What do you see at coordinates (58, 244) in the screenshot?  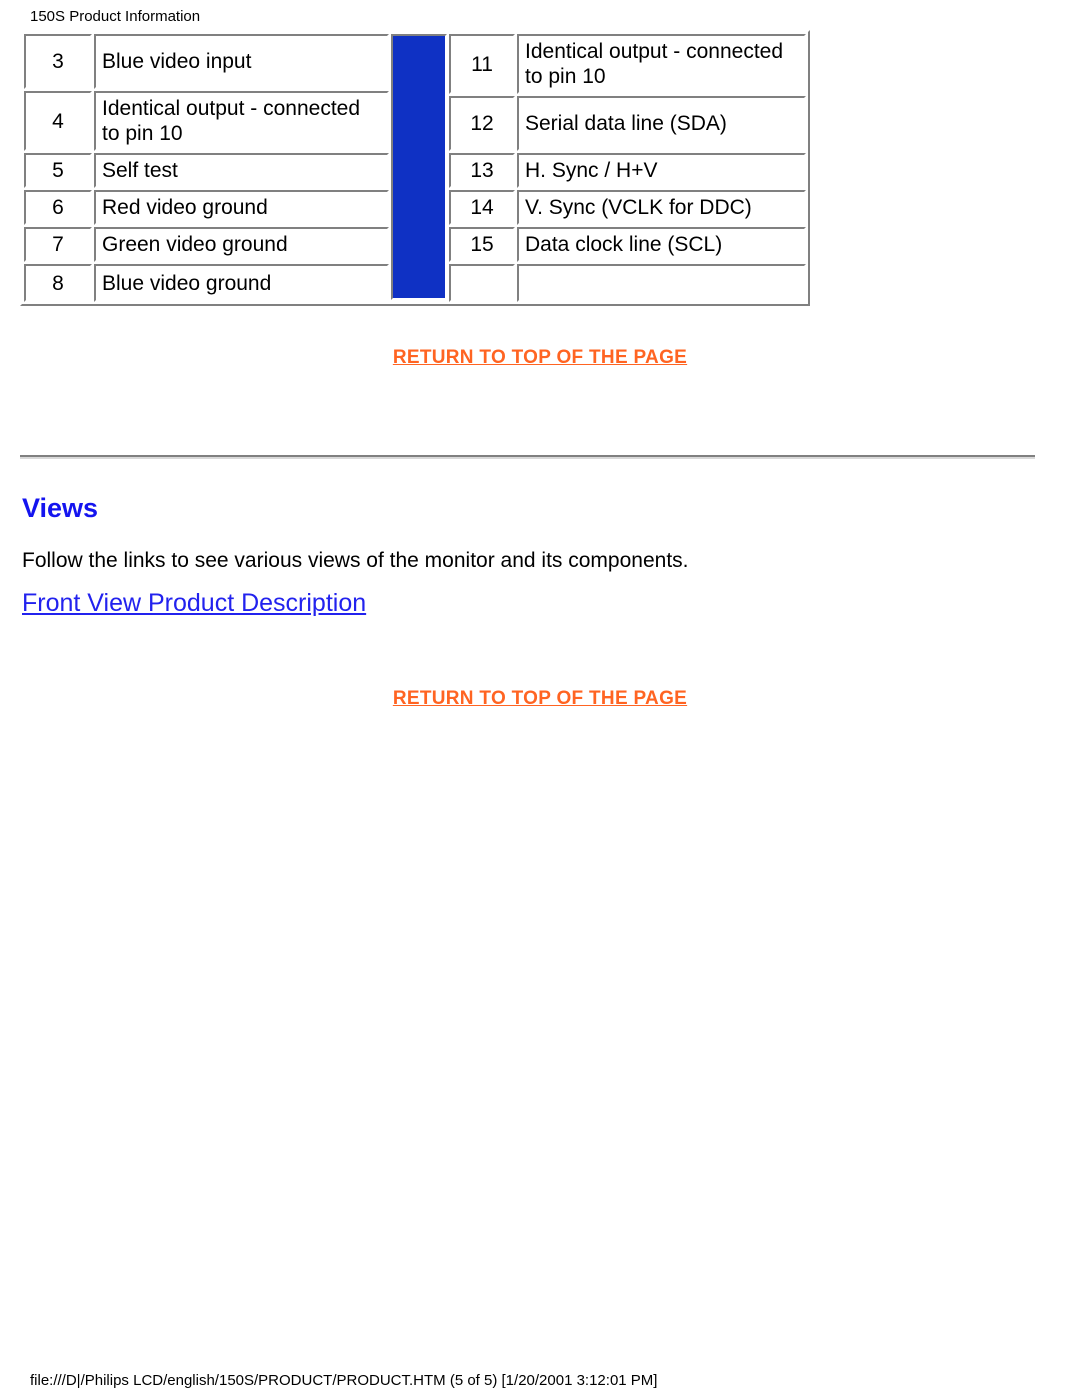 I see `pin-number-cell: 7` at bounding box center [58, 244].